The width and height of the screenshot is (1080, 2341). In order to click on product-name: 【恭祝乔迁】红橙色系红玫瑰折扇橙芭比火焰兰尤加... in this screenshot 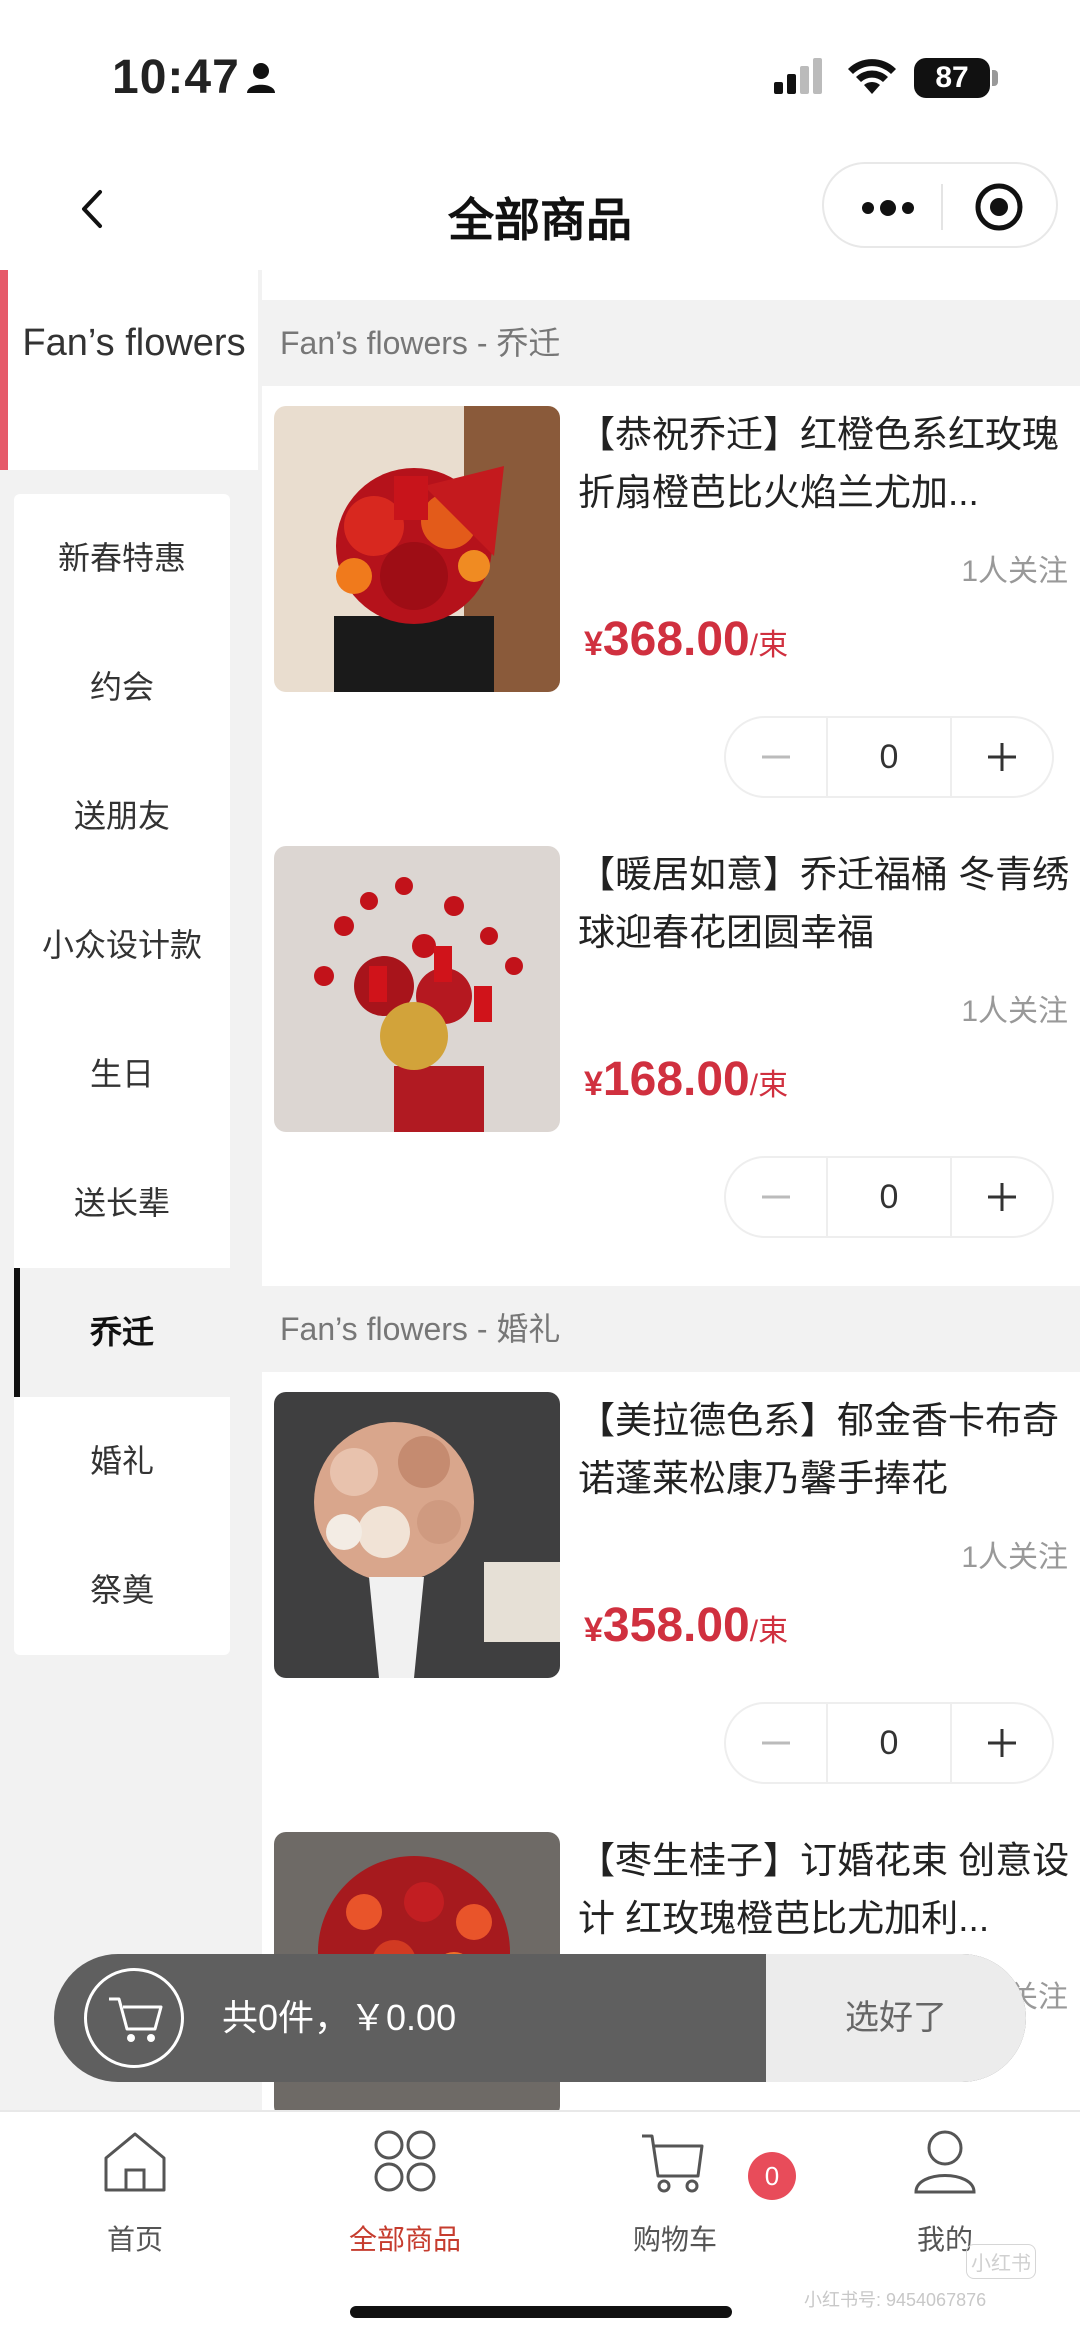, I will do `click(825, 464)`.